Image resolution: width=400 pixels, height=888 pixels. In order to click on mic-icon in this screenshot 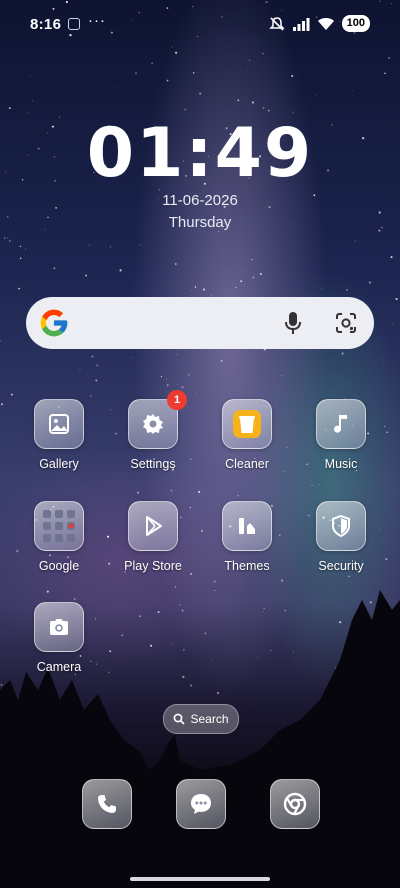, I will do `click(293, 323)`.